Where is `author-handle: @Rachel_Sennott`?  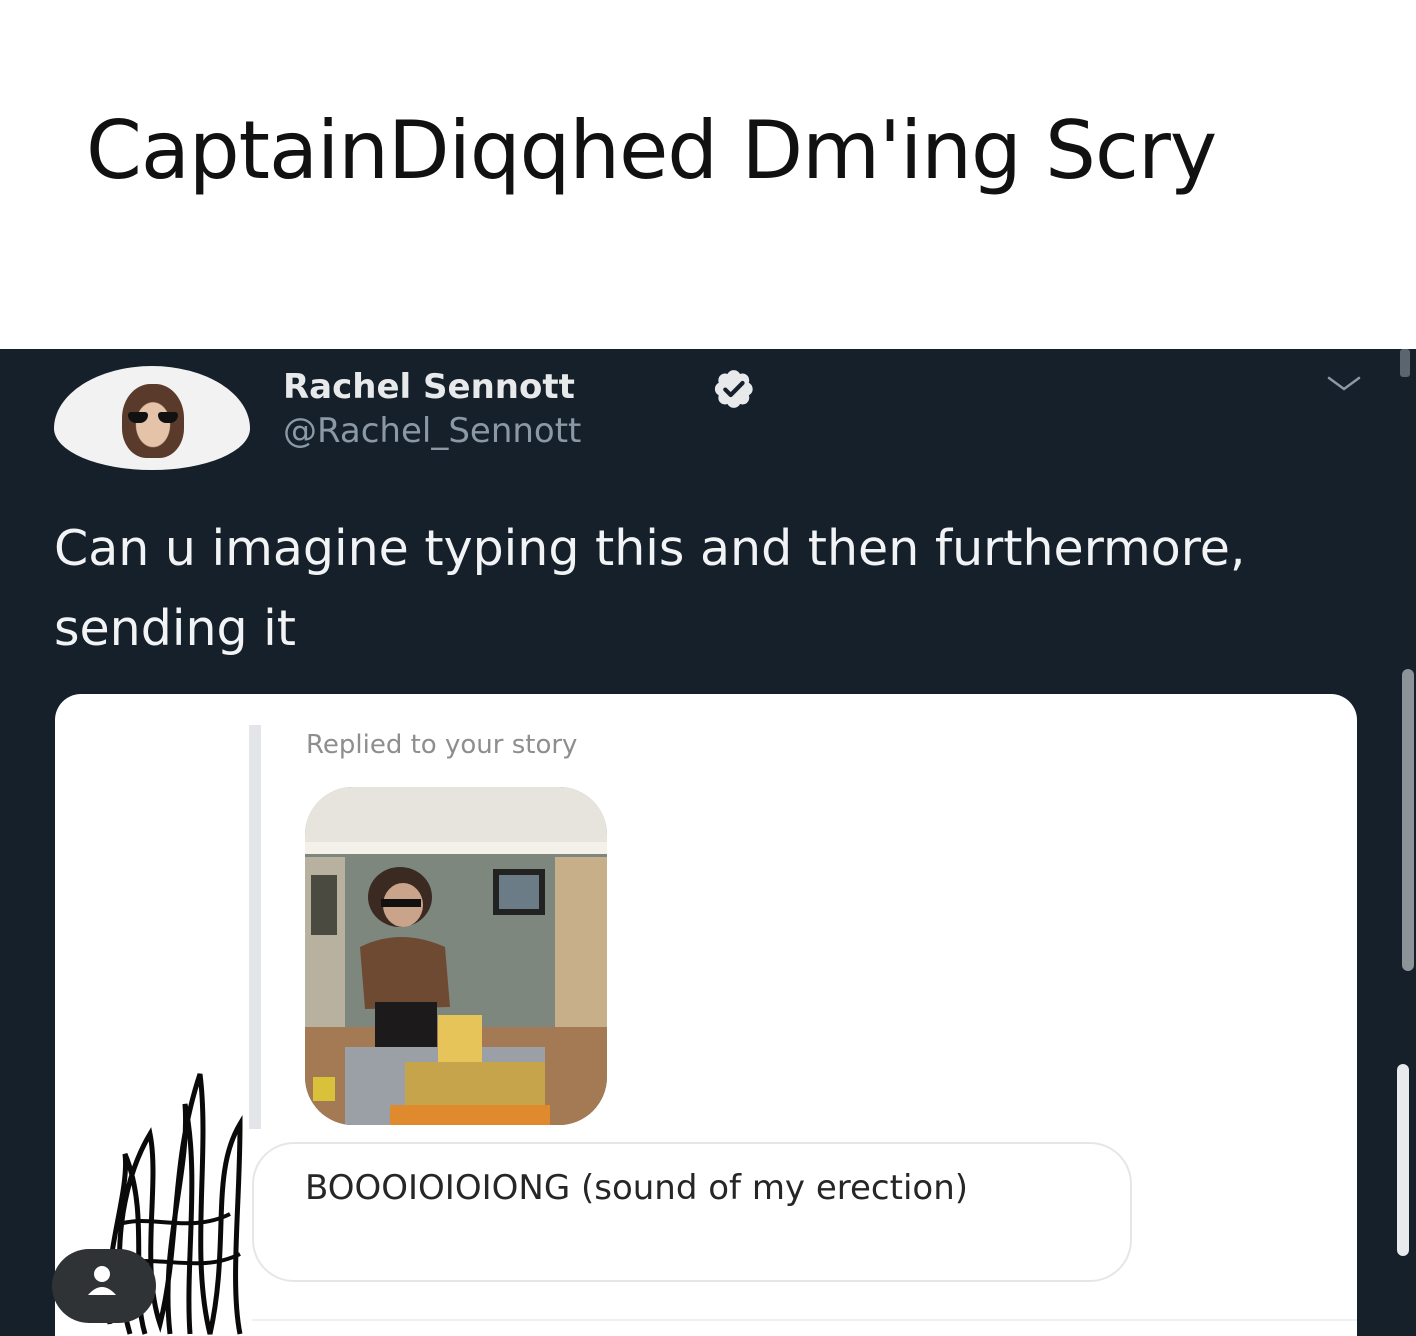
author-handle: @Rachel_Sennott is located at coordinates (432, 431).